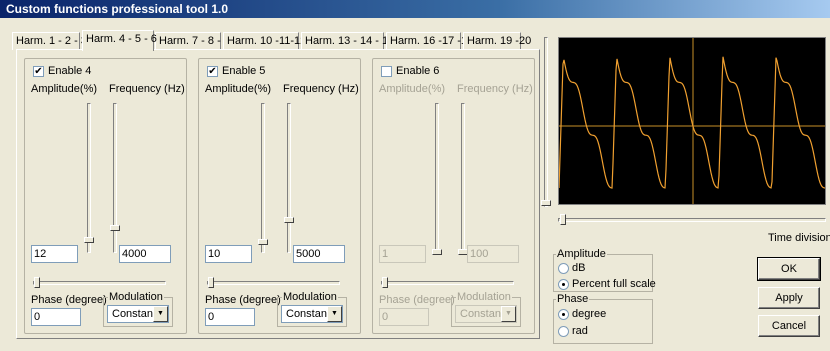  What do you see at coordinates (546, 122) in the screenshot?
I see `scope-amplitude-slider-track` at bounding box center [546, 122].